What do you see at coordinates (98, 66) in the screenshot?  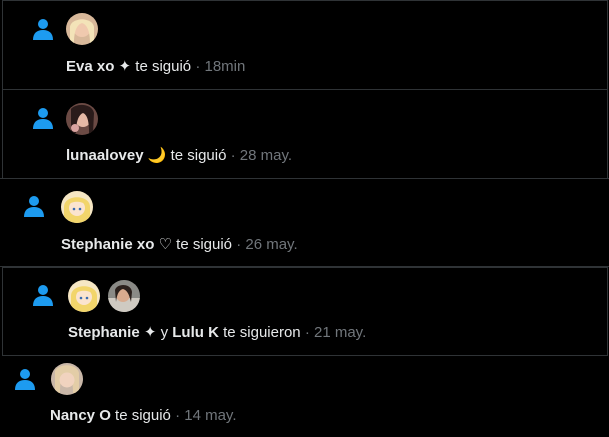 I see `user-name: Eva xo ✦` at bounding box center [98, 66].